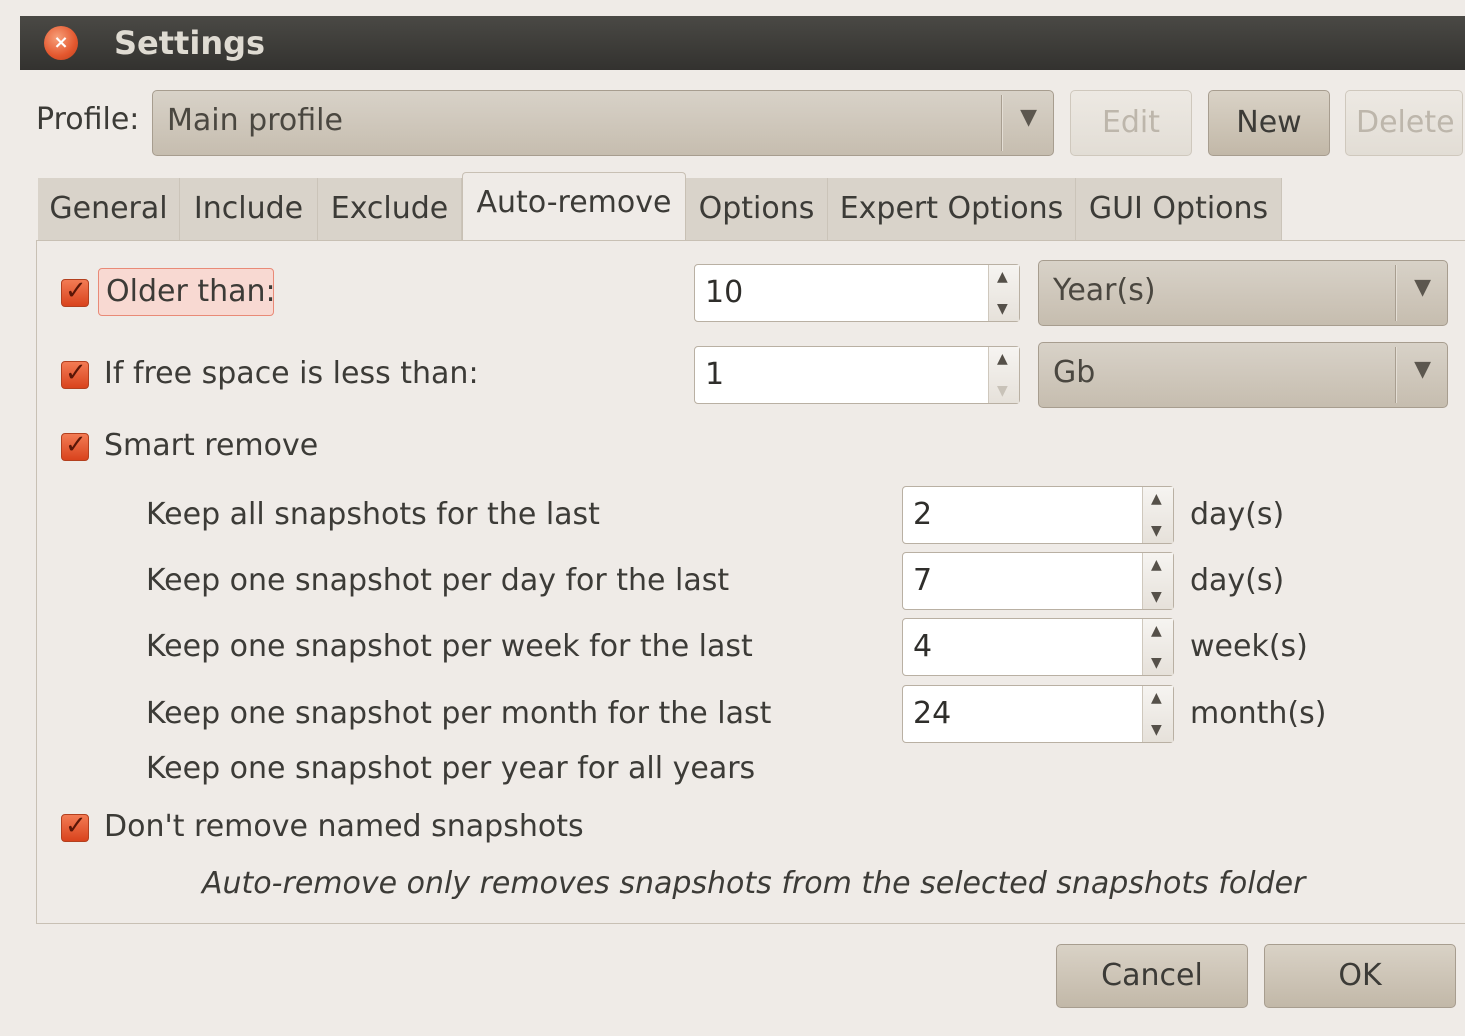  What do you see at coordinates (291, 373) in the screenshot?
I see `free-space-label: If free space is less than:` at bounding box center [291, 373].